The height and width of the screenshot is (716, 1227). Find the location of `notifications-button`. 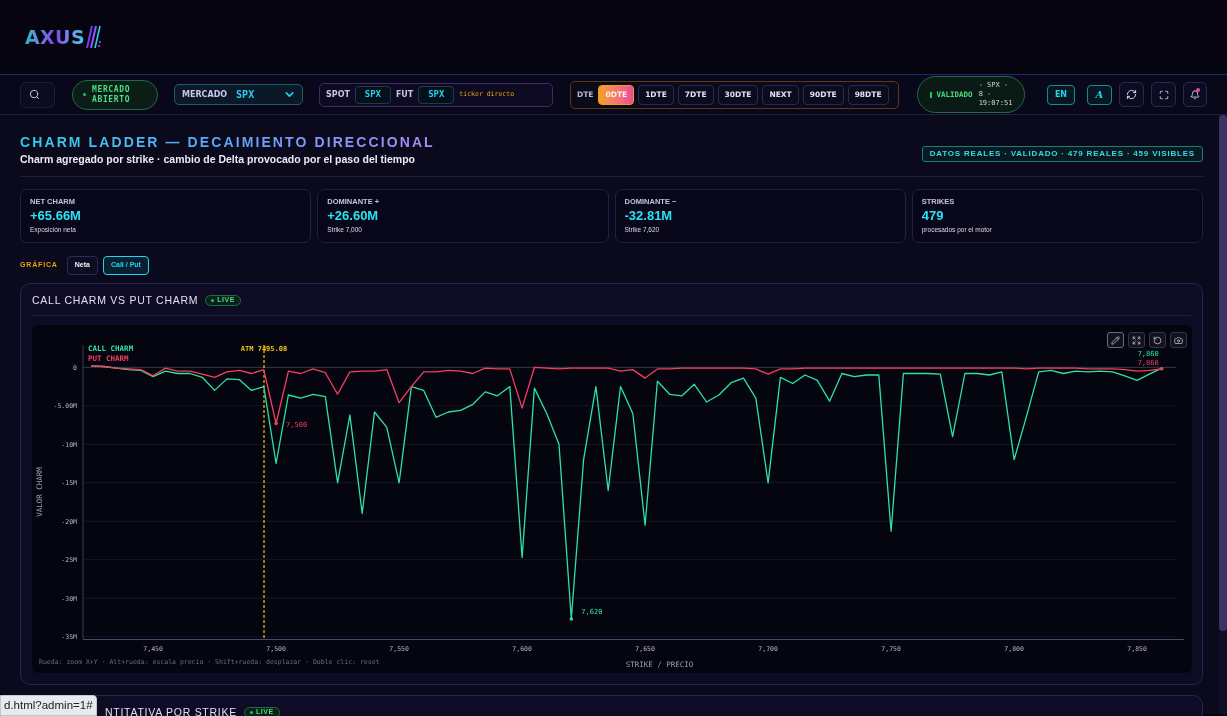

notifications-button is located at coordinates (1195, 94).